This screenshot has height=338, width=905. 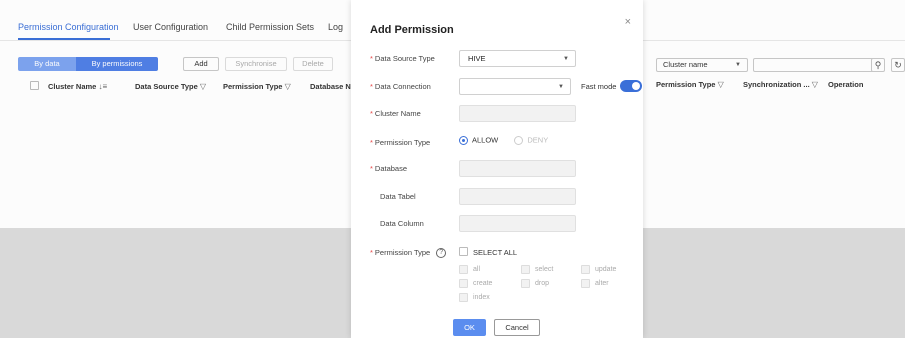 What do you see at coordinates (469, 269) in the screenshot?
I see `permission-checkbox-all: all` at bounding box center [469, 269].